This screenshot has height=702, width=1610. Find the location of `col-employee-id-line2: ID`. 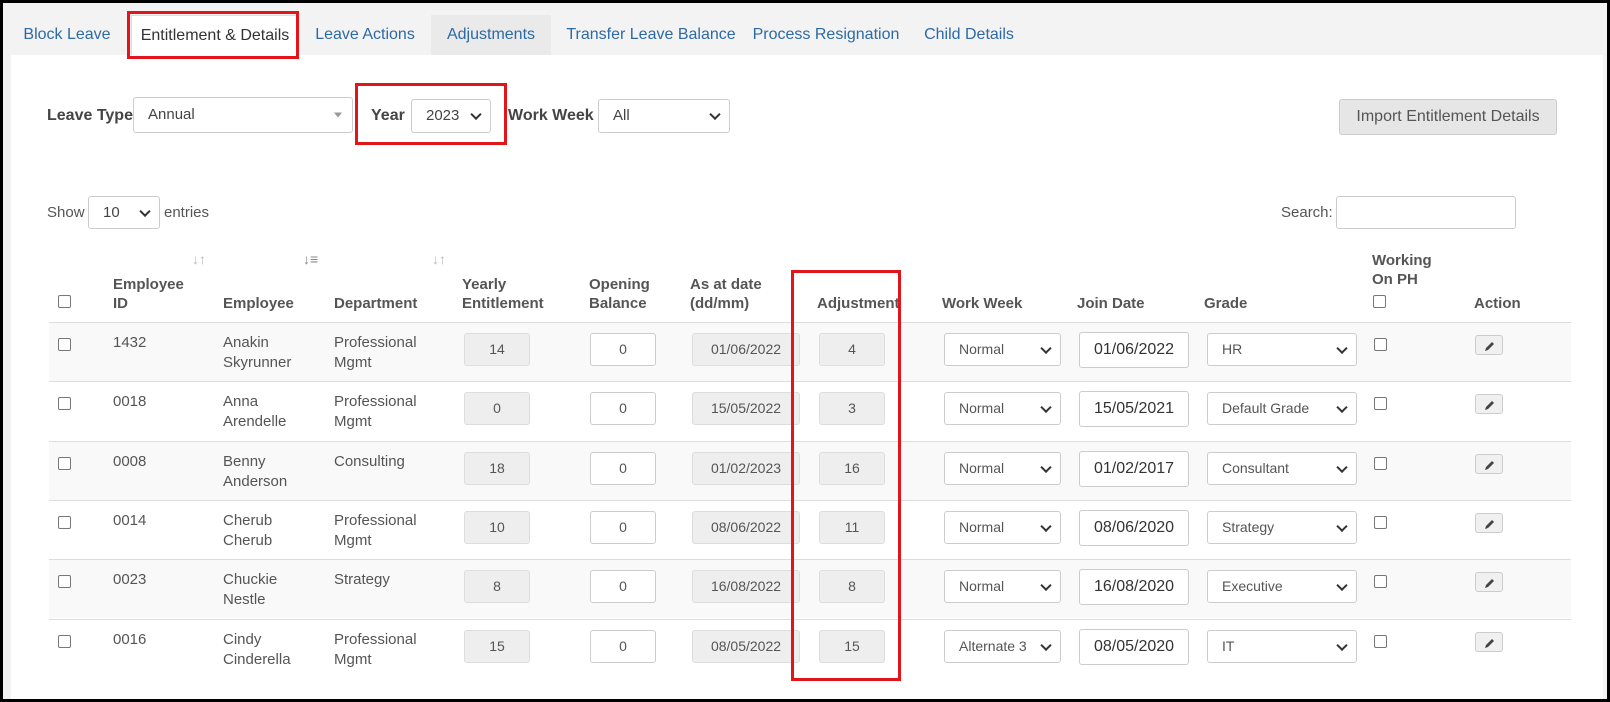

col-employee-id-line2: ID is located at coordinates (120, 303).